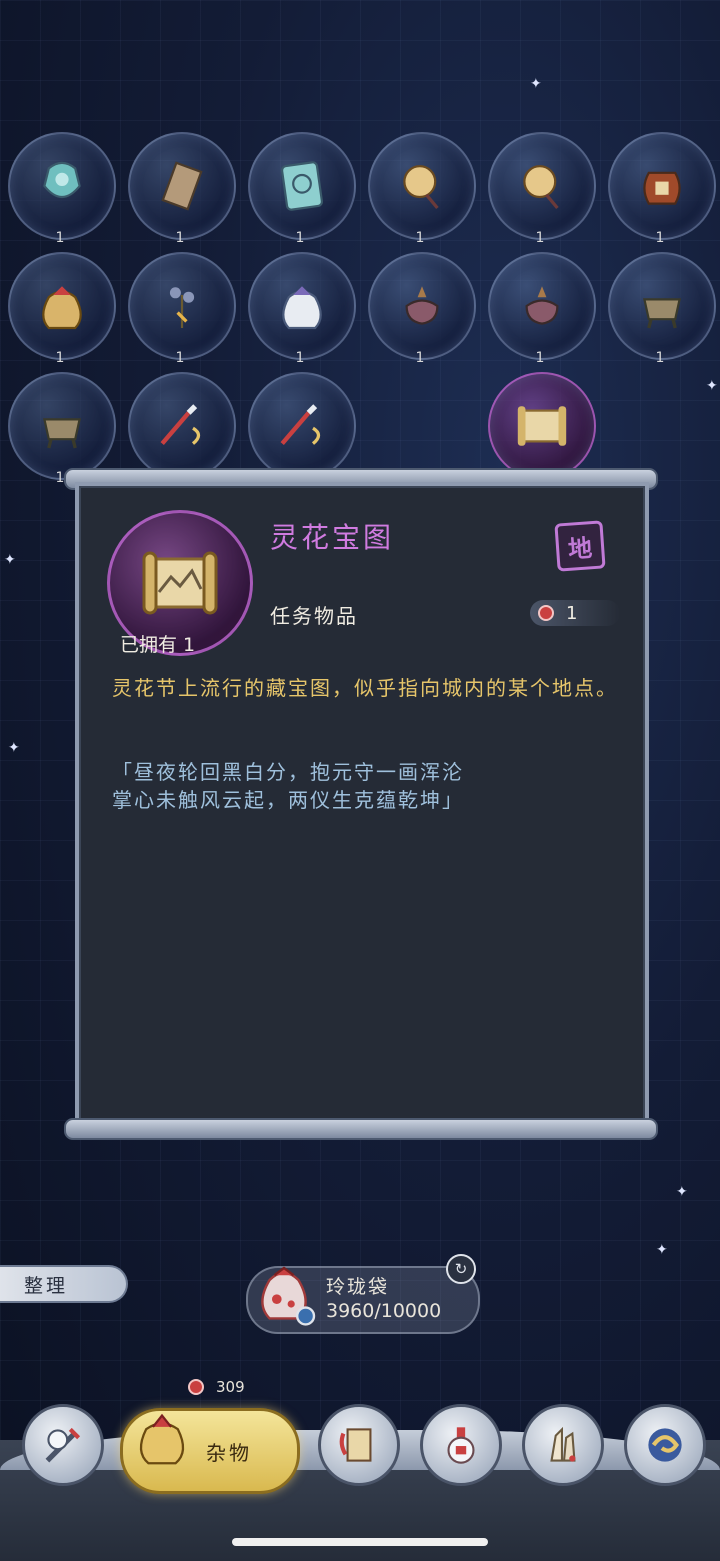 Image resolution: width=720 pixels, height=1561 pixels. I want to click on spiral-icon, so click(665, 1445).